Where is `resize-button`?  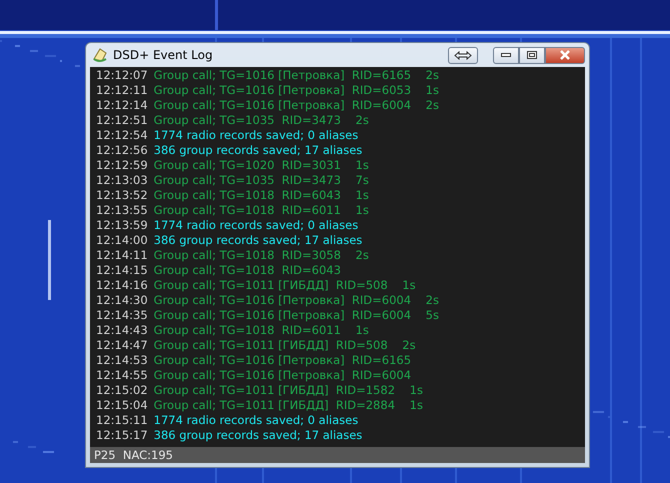 resize-button is located at coordinates (463, 55).